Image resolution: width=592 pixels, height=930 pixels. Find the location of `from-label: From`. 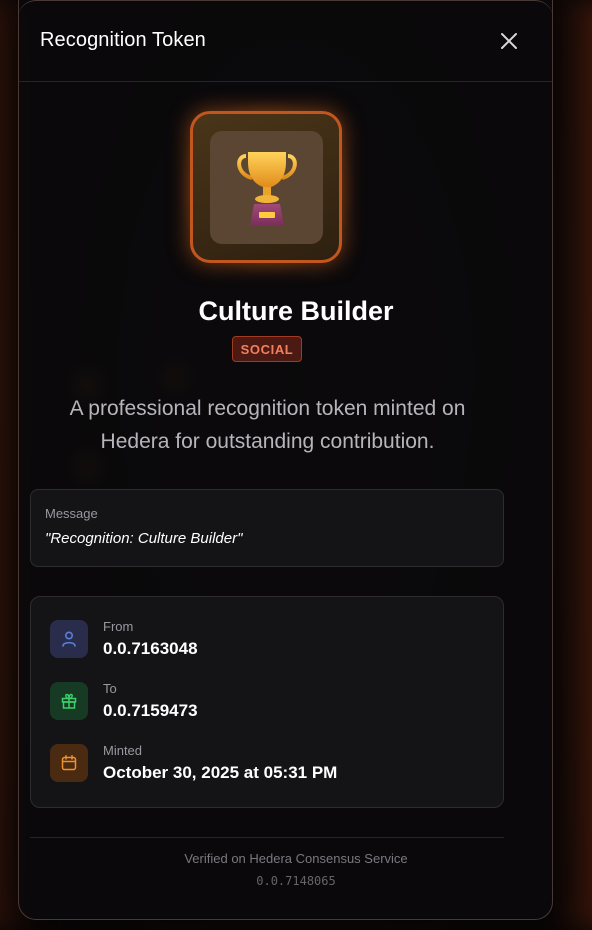

from-label: From is located at coordinates (118, 626).